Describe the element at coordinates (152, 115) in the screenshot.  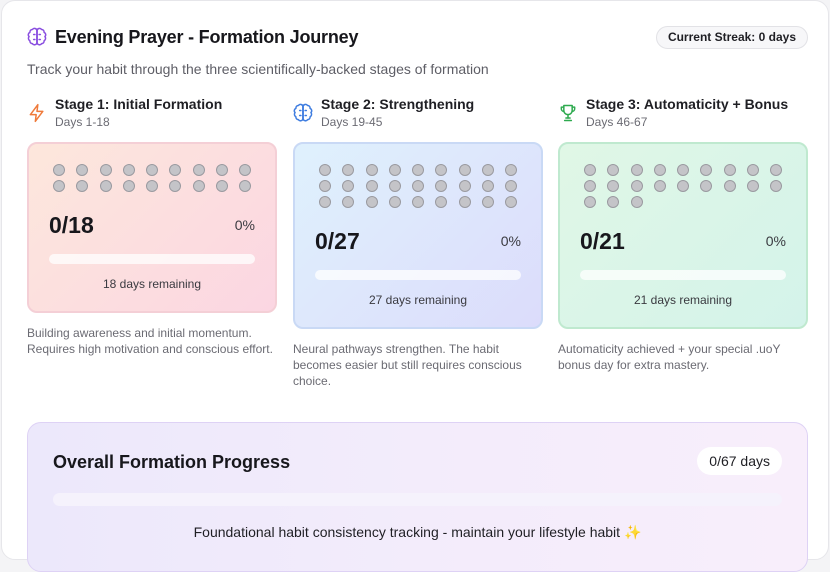
I see `stage-header: Stage 1: Initial Formation Days 1-18` at that location.